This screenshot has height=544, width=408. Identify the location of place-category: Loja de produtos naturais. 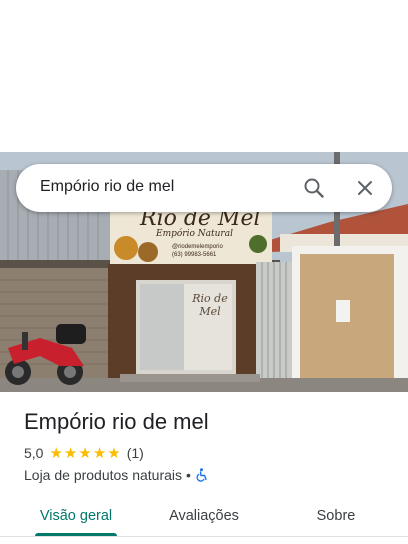
(103, 475).